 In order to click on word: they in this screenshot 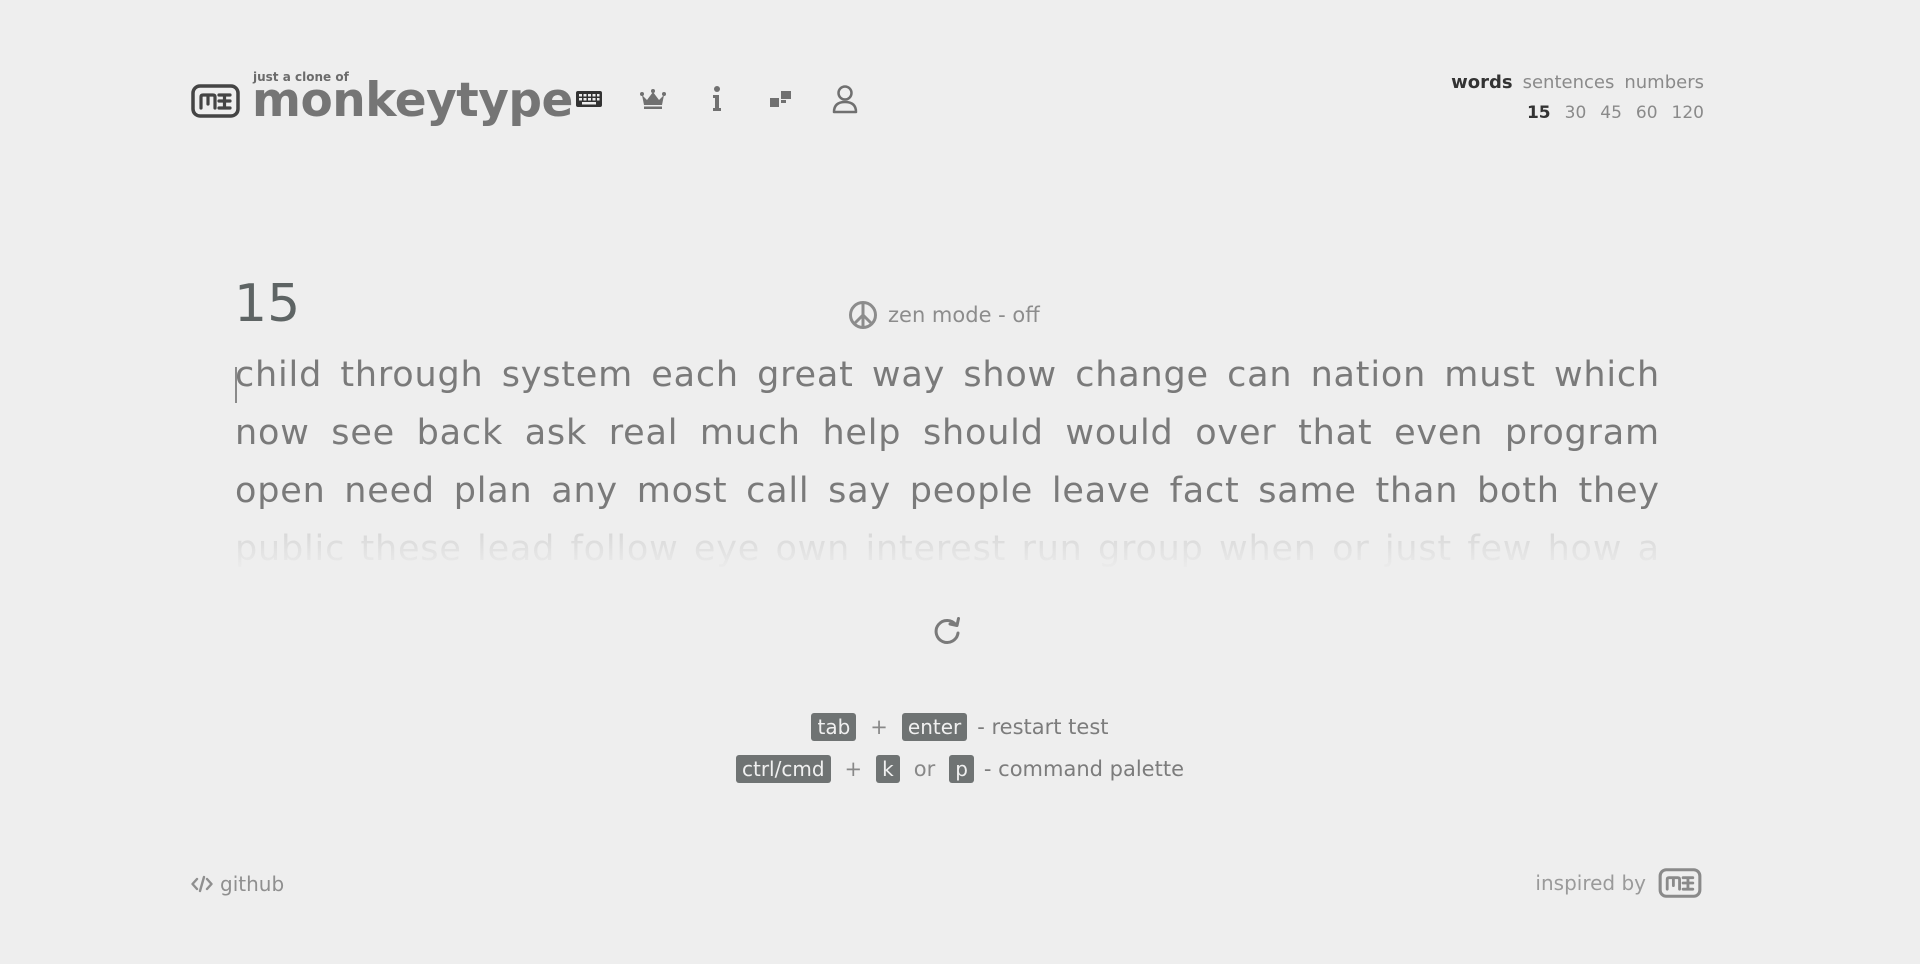, I will do `click(1619, 491)`.